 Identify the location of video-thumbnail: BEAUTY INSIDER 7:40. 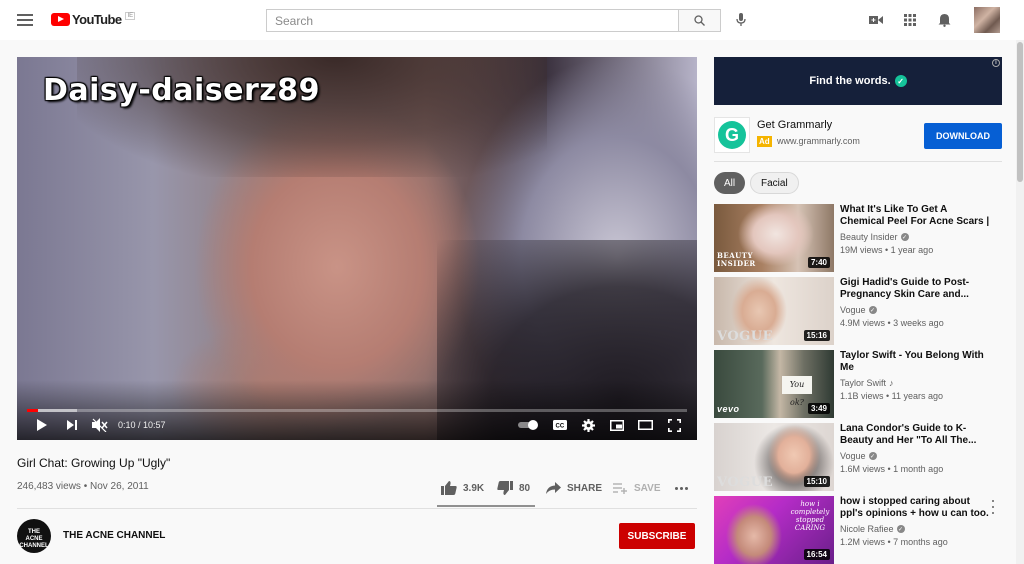
(774, 238).